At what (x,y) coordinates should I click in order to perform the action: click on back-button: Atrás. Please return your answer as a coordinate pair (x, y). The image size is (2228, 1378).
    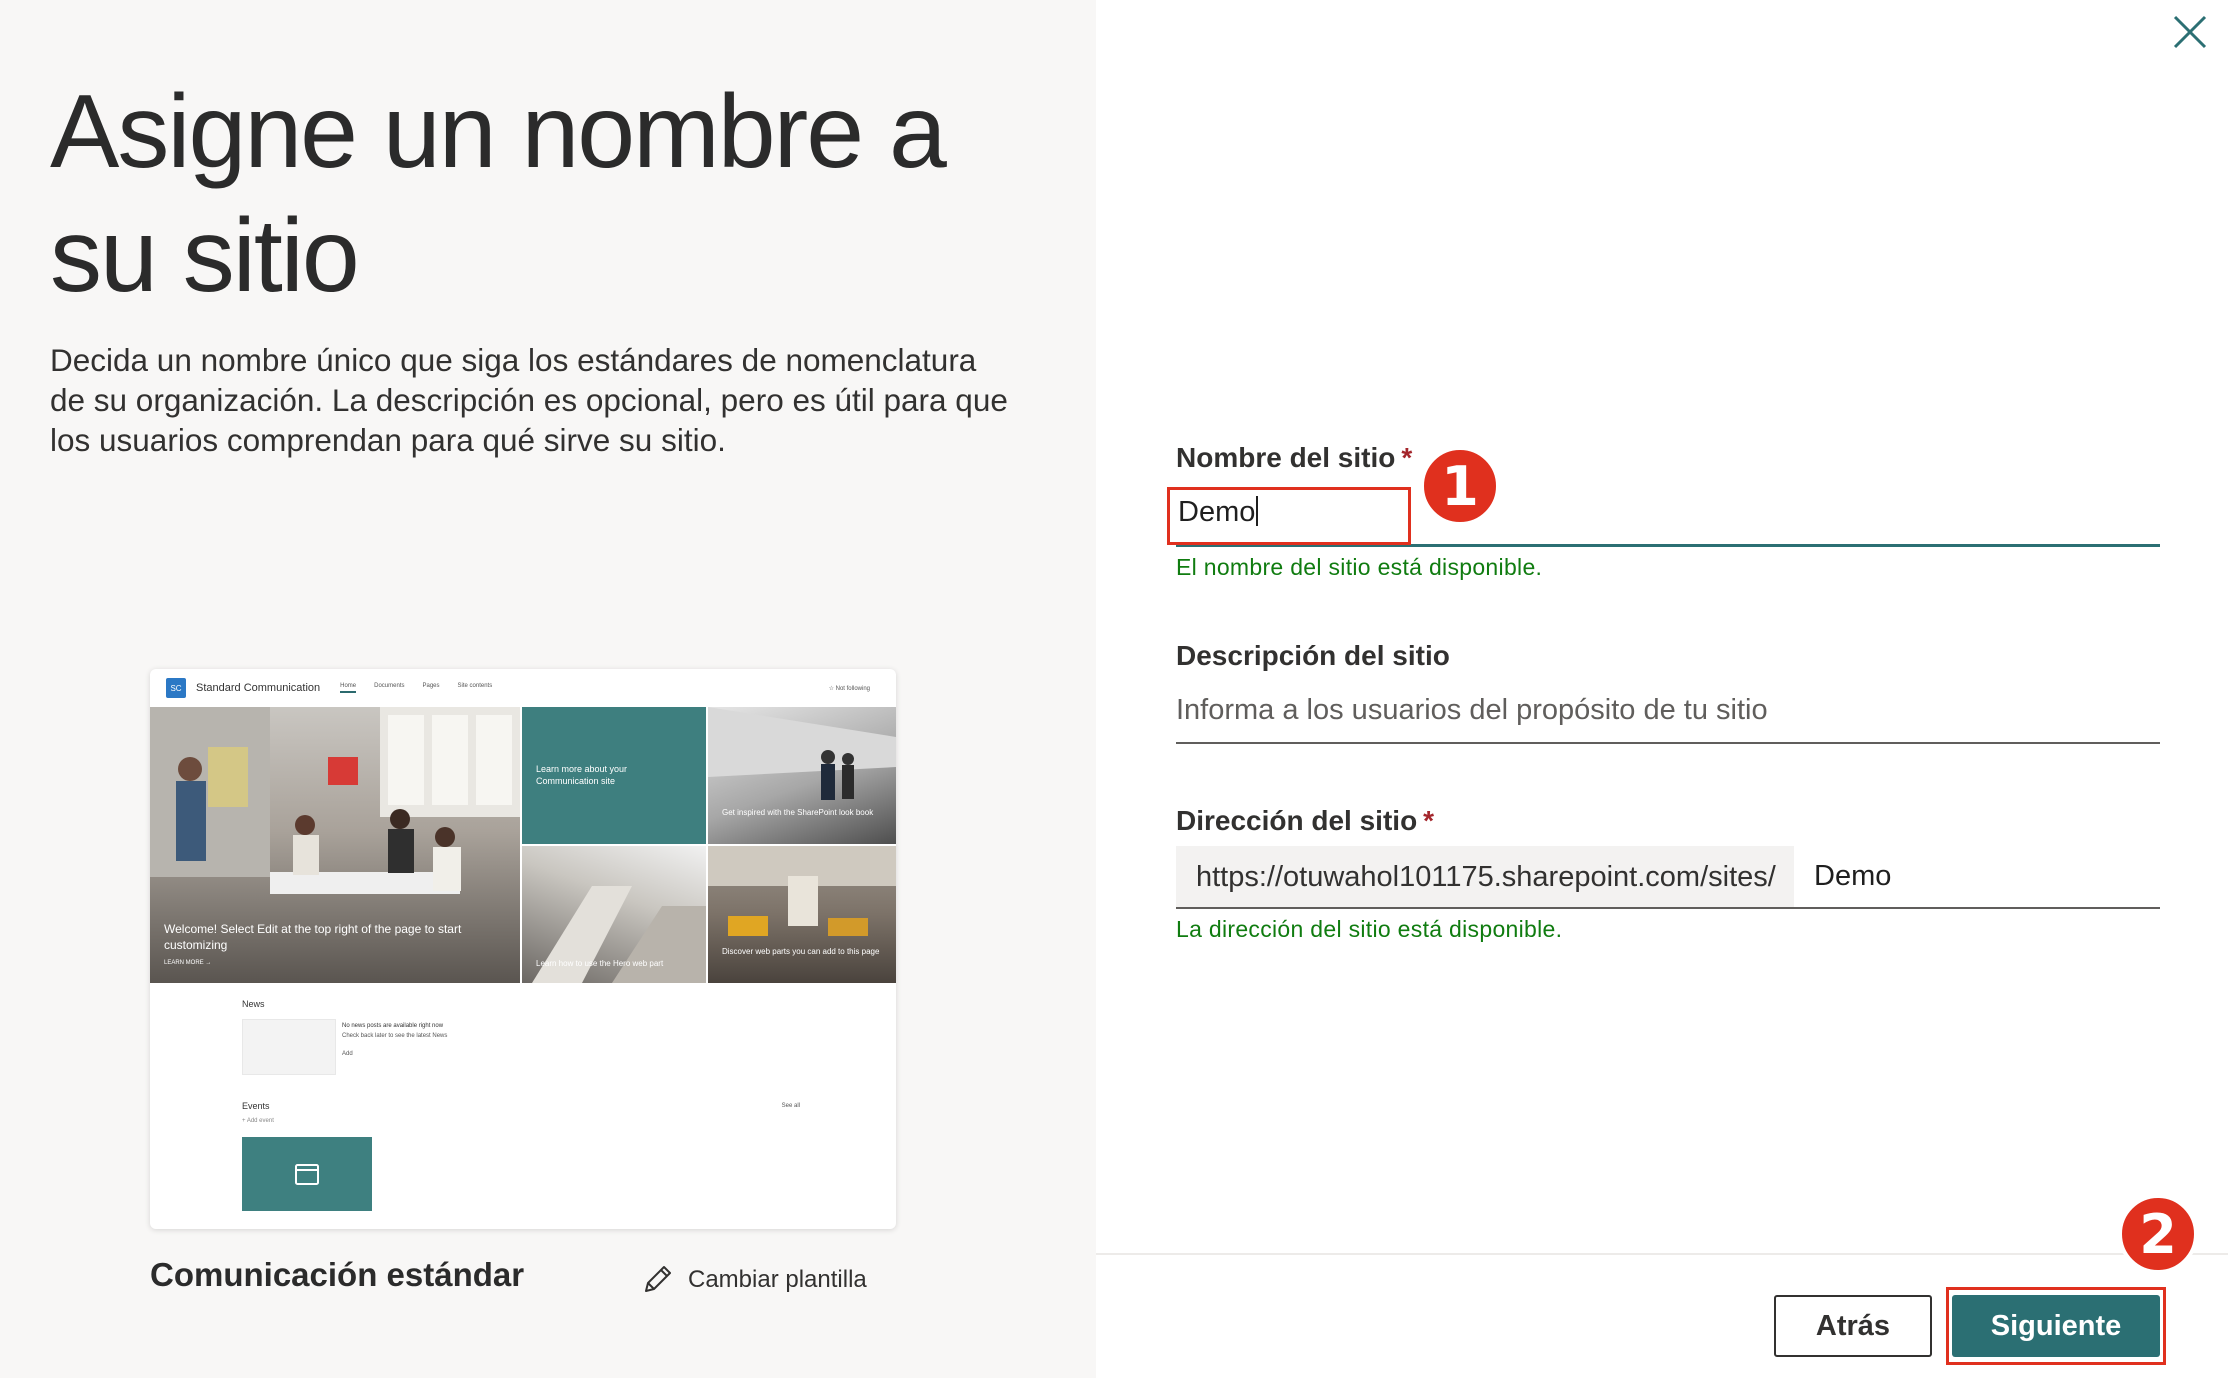
    Looking at the image, I should click on (1853, 1326).